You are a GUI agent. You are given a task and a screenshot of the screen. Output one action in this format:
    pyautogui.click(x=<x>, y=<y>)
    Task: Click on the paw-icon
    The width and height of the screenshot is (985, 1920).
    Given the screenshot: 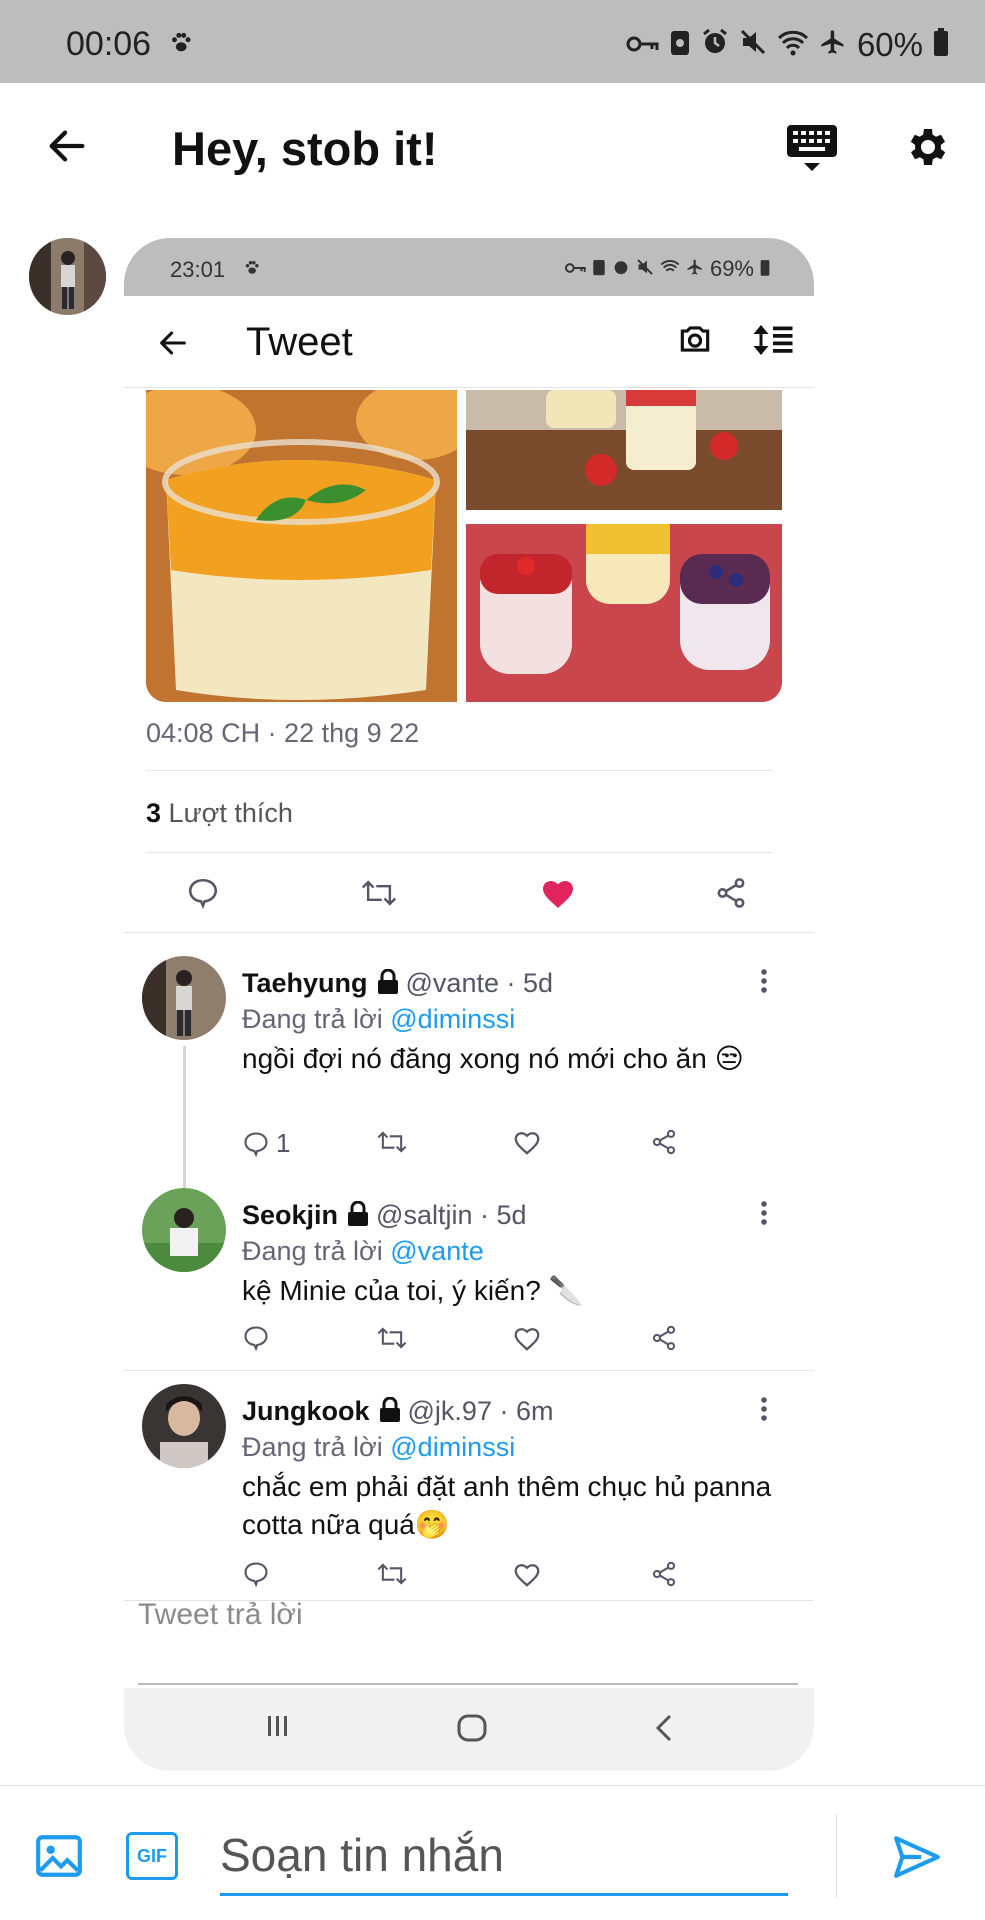 What is the action you would take?
    pyautogui.click(x=181, y=45)
    